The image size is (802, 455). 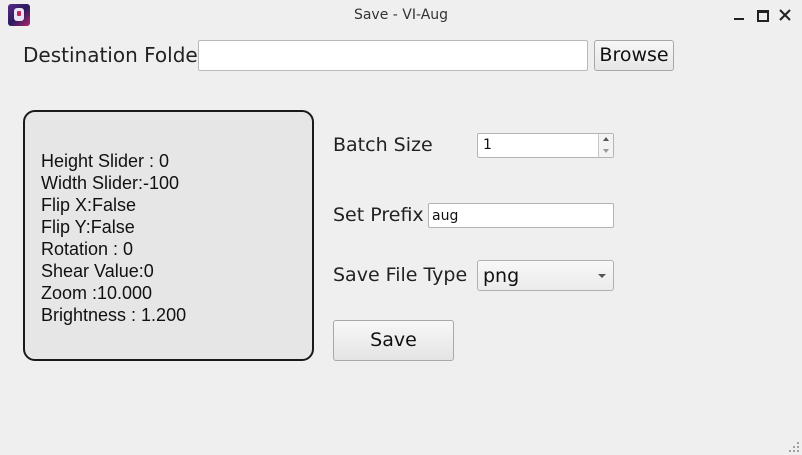 What do you see at coordinates (378, 215) in the screenshot?
I see `set-prefix-label: Set Prefix` at bounding box center [378, 215].